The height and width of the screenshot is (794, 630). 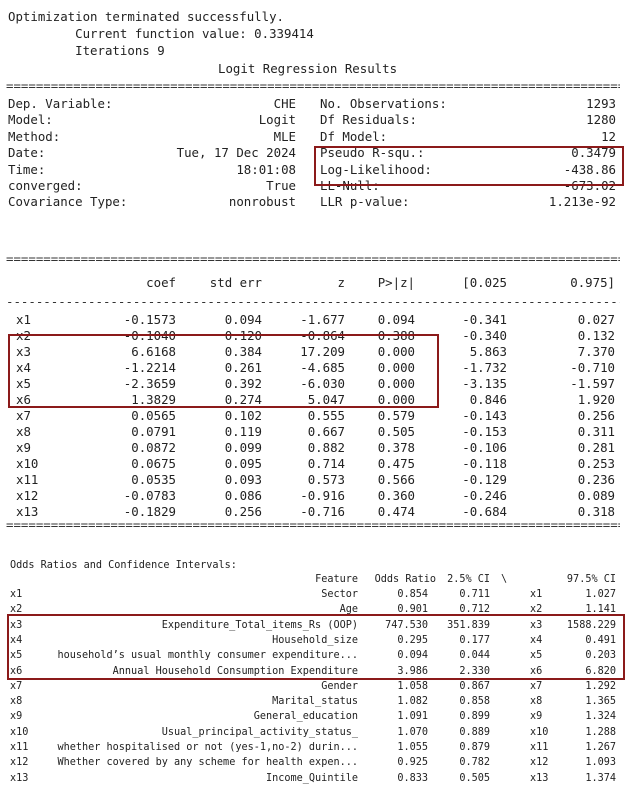 I want to click on table-cell: 0.474, so click(x=396, y=511).